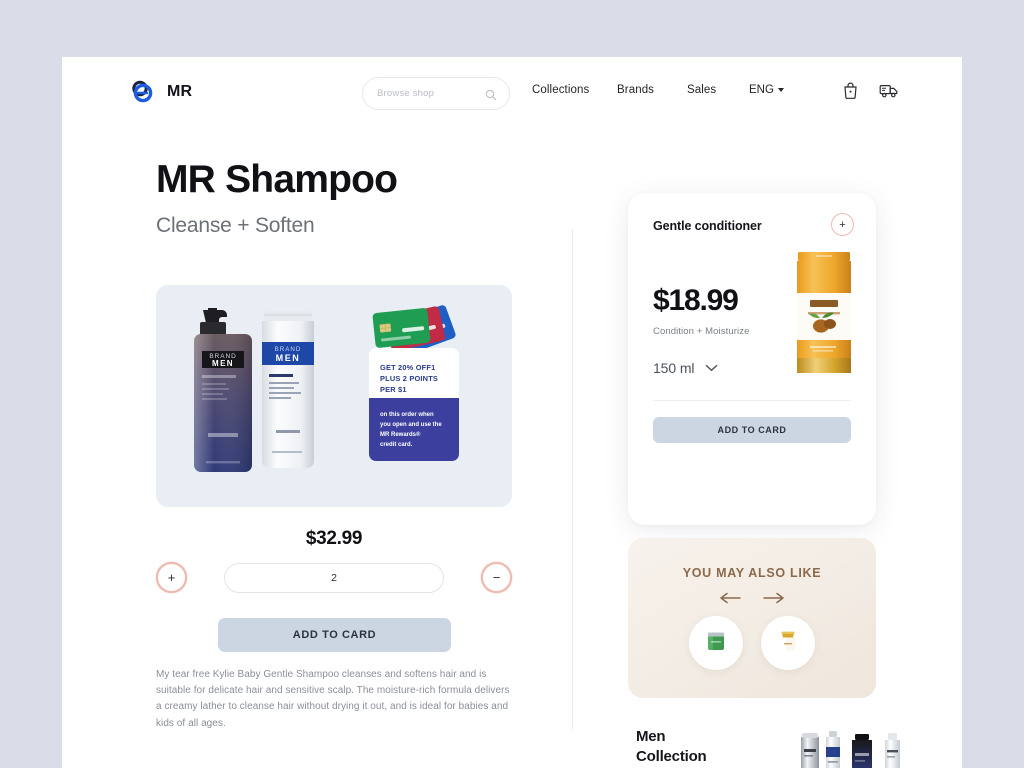 The width and height of the screenshot is (1024, 768). What do you see at coordinates (707, 226) in the screenshot?
I see `conditioner-title: Gentle conditioner` at bounding box center [707, 226].